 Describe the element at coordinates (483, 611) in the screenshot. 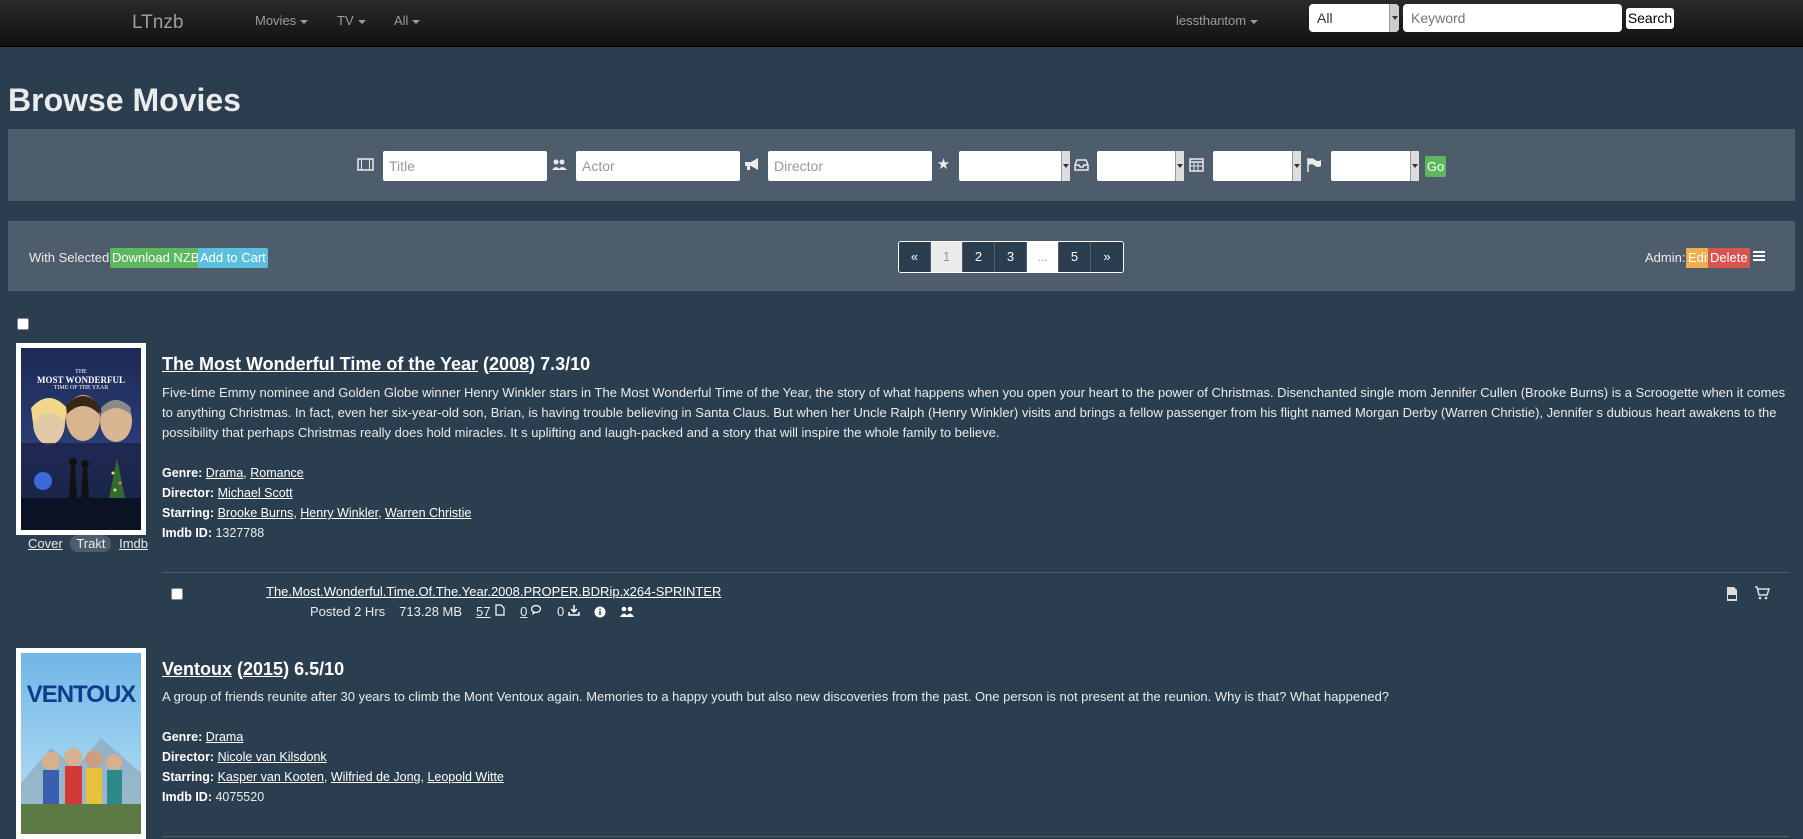

I see `release-files-count: 57` at that location.